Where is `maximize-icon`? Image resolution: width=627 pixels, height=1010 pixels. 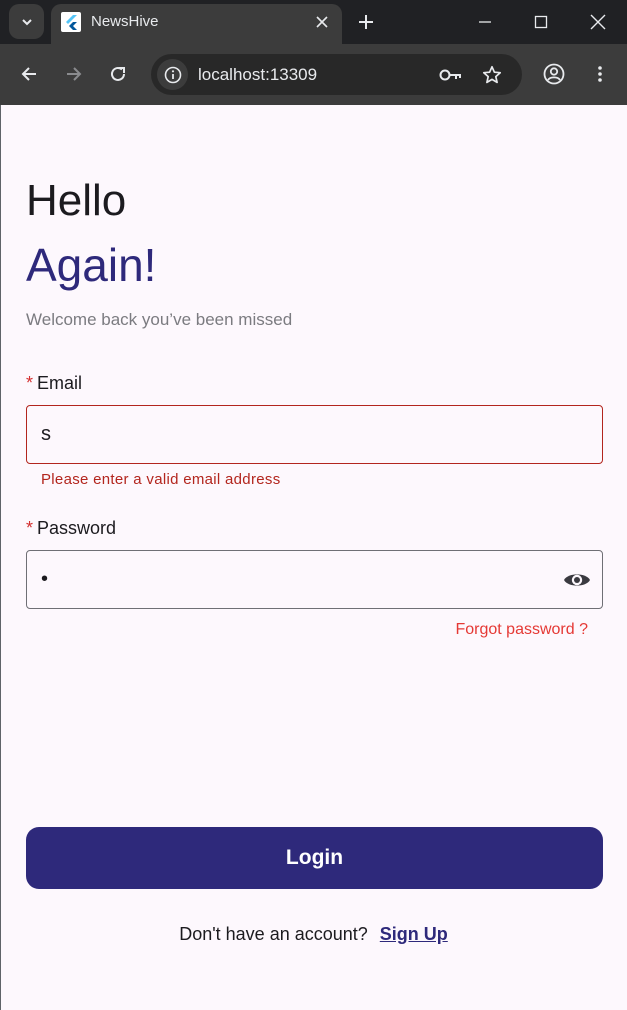
maximize-icon is located at coordinates (541, 22).